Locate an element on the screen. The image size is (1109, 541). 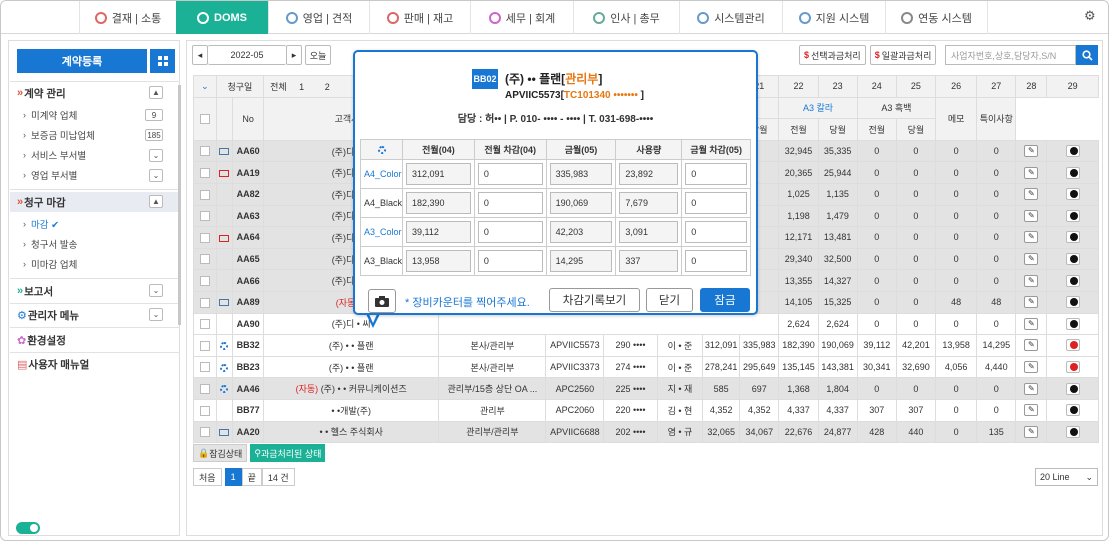
customer-name: (주) • • 플랜 is located at coordinates (351, 367).